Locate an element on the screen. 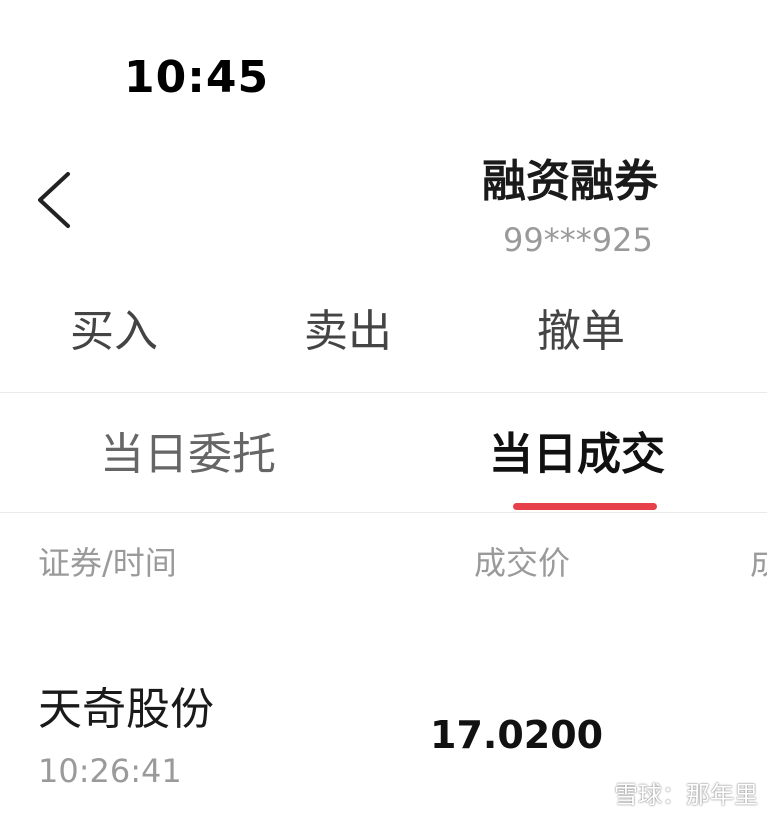 The image size is (767, 815). active-tab-indicator is located at coordinates (585, 506).